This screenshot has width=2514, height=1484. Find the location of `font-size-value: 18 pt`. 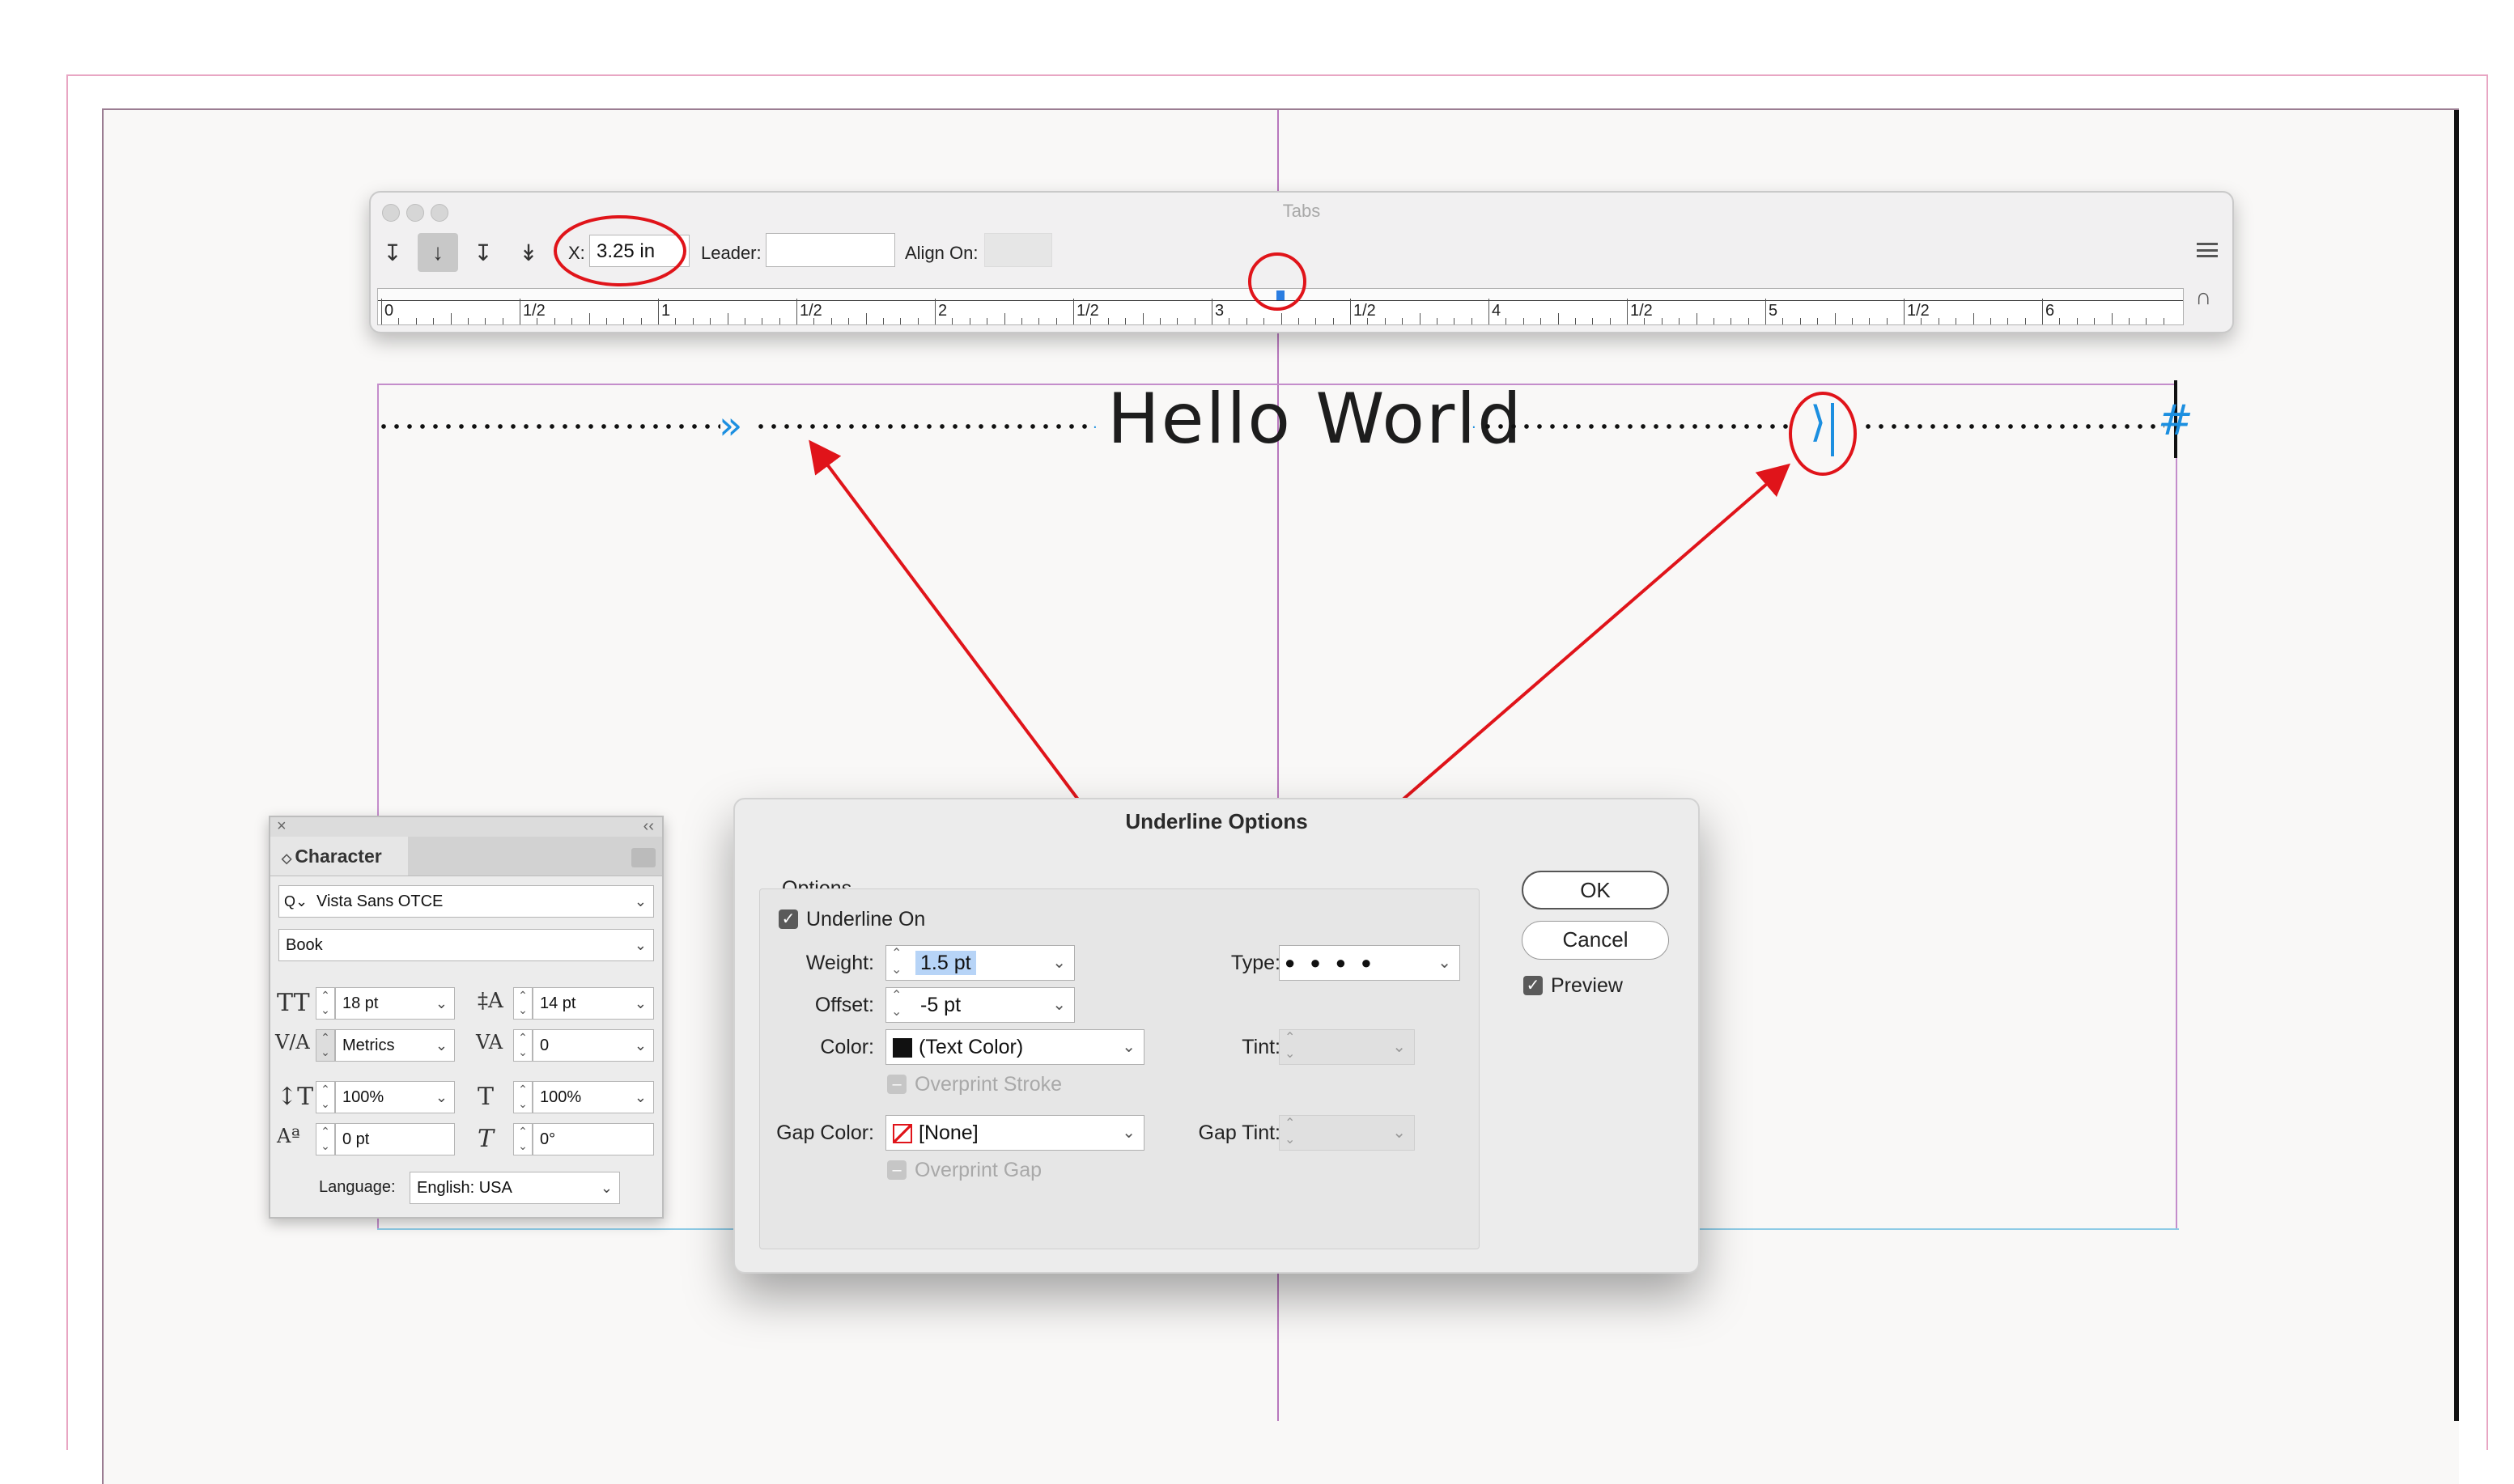

font-size-value: 18 pt is located at coordinates (360, 1003).